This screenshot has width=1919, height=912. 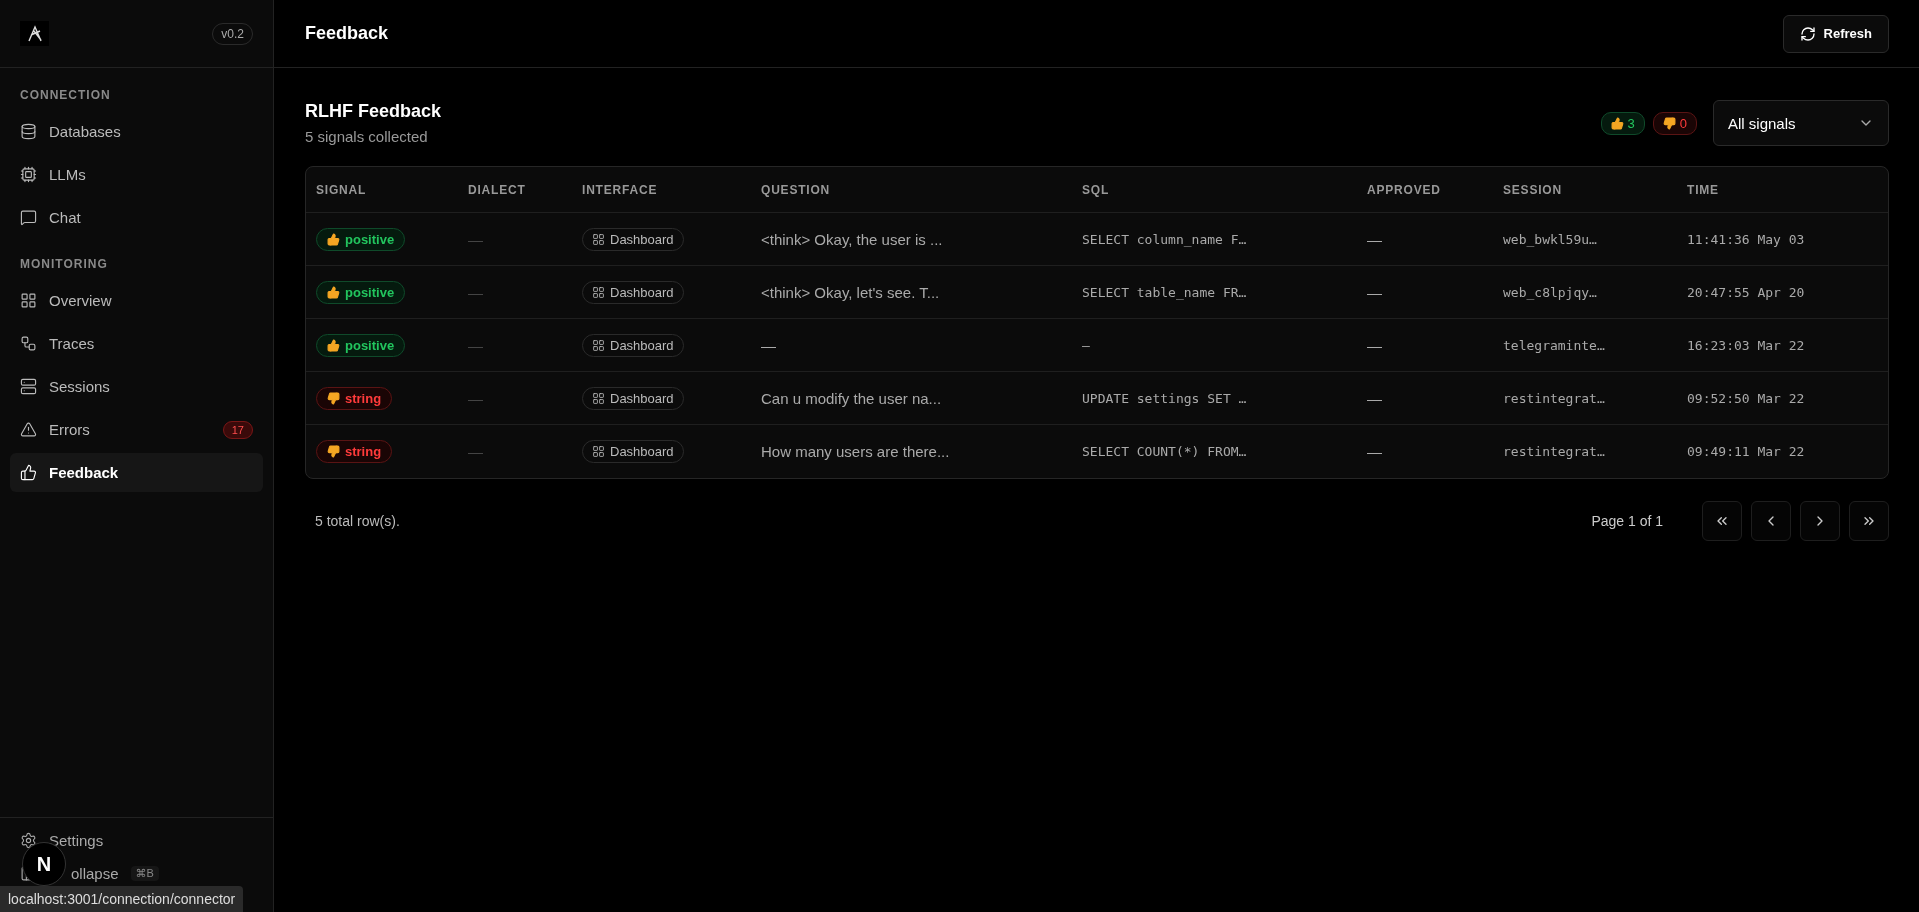 What do you see at coordinates (1746, 398) in the screenshot?
I see `table-cell: 09:52:50 Mar 22` at bounding box center [1746, 398].